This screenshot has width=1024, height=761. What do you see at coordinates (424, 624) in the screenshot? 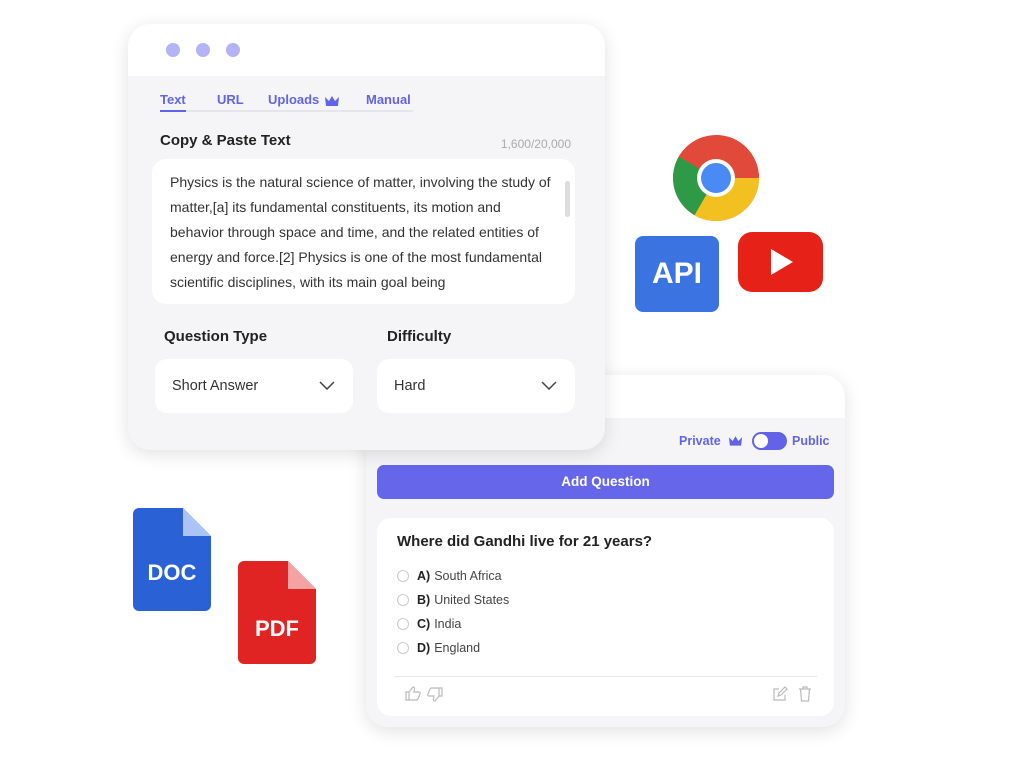
I see `option-key: C)` at bounding box center [424, 624].